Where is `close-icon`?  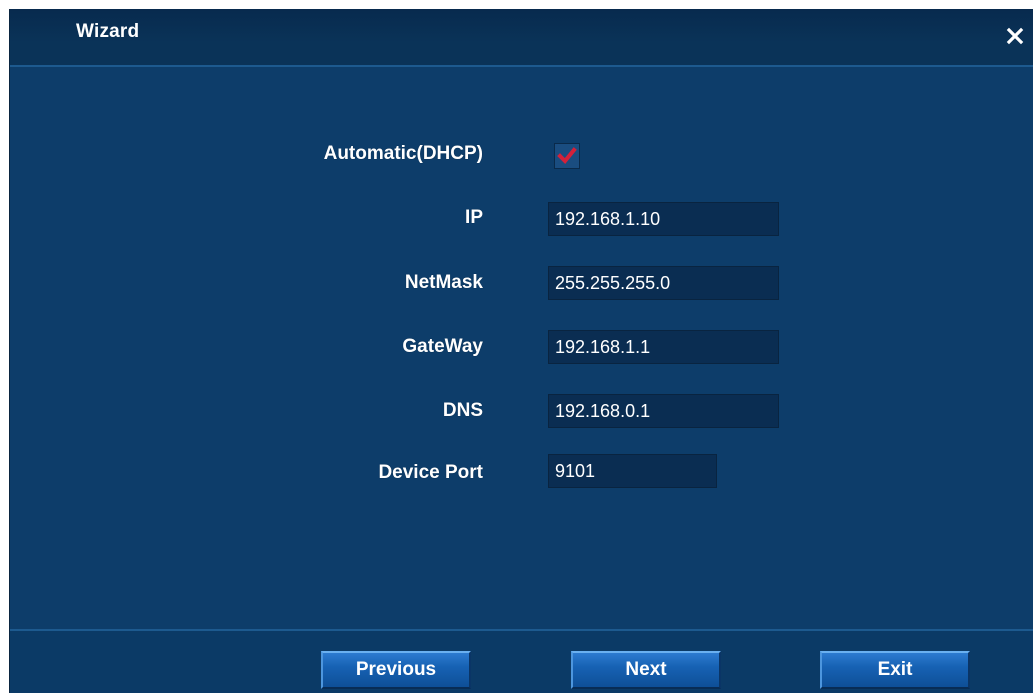
close-icon is located at coordinates (1015, 36).